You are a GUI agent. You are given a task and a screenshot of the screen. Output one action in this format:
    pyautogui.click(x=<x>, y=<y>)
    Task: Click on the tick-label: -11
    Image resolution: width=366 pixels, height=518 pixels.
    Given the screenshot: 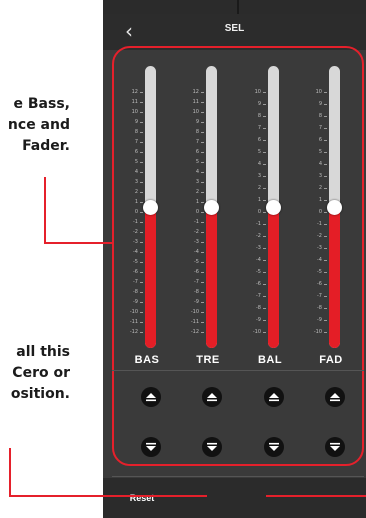 What is the action you would take?
    pyautogui.click(x=133, y=322)
    